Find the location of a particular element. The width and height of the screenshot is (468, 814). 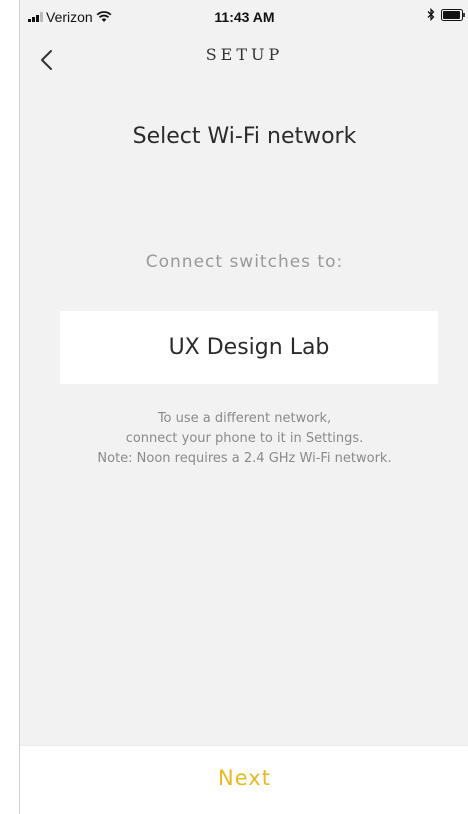

connect-label: Connect switches to: is located at coordinates (244, 262).